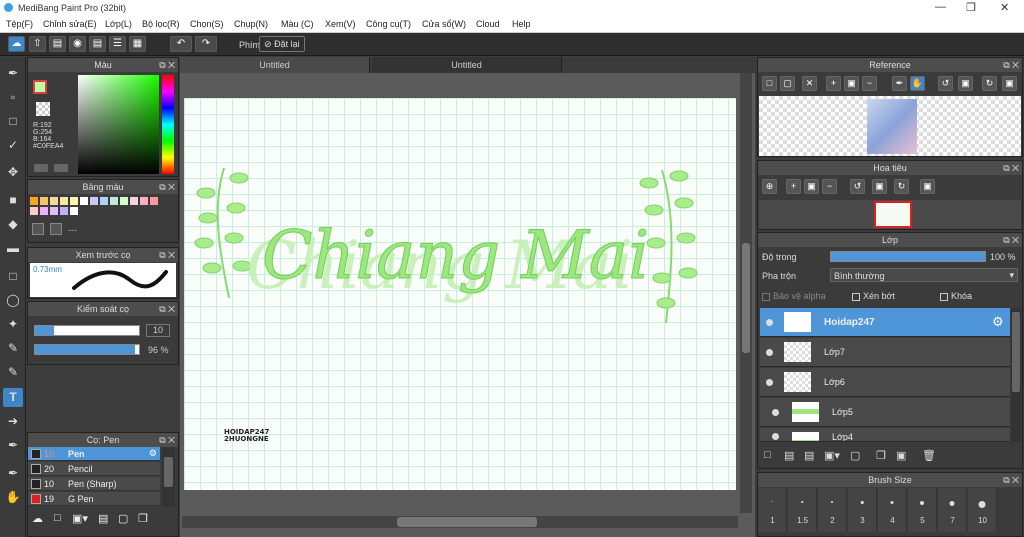 The width and height of the screenshot is (1024, 537). Describe the element at coordinates (862, 510) in the screenshot. I see `brush-size-preset: 3` at that location.